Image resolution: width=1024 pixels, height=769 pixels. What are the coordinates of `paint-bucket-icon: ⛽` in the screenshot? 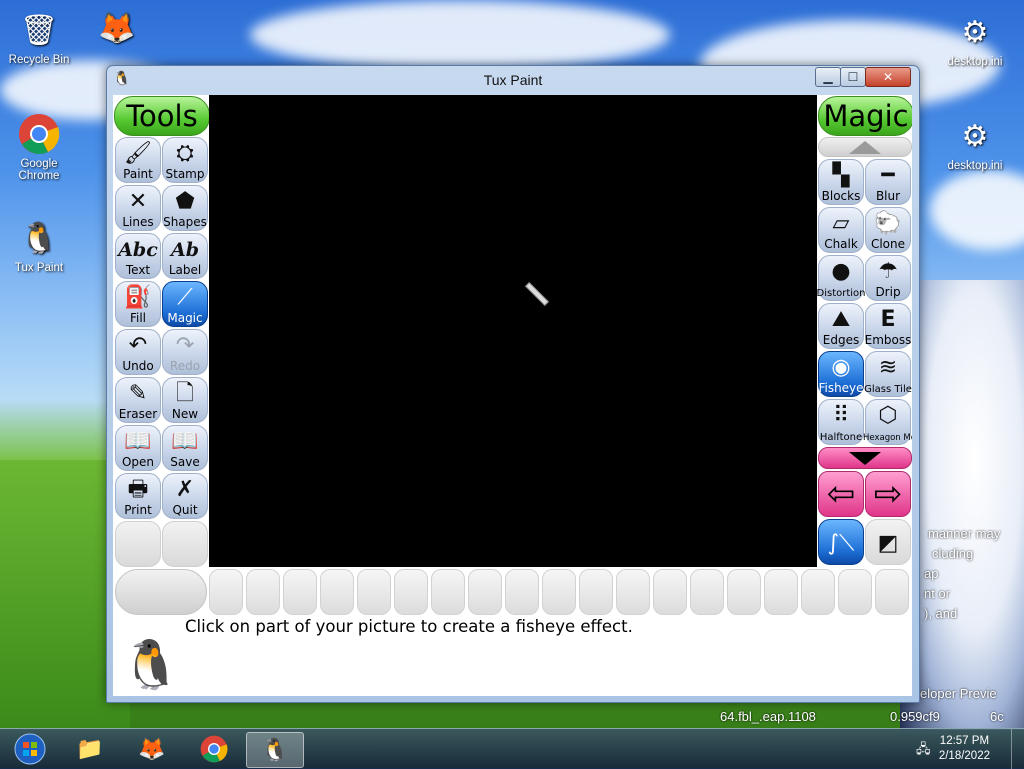 It's located at (138, 297).